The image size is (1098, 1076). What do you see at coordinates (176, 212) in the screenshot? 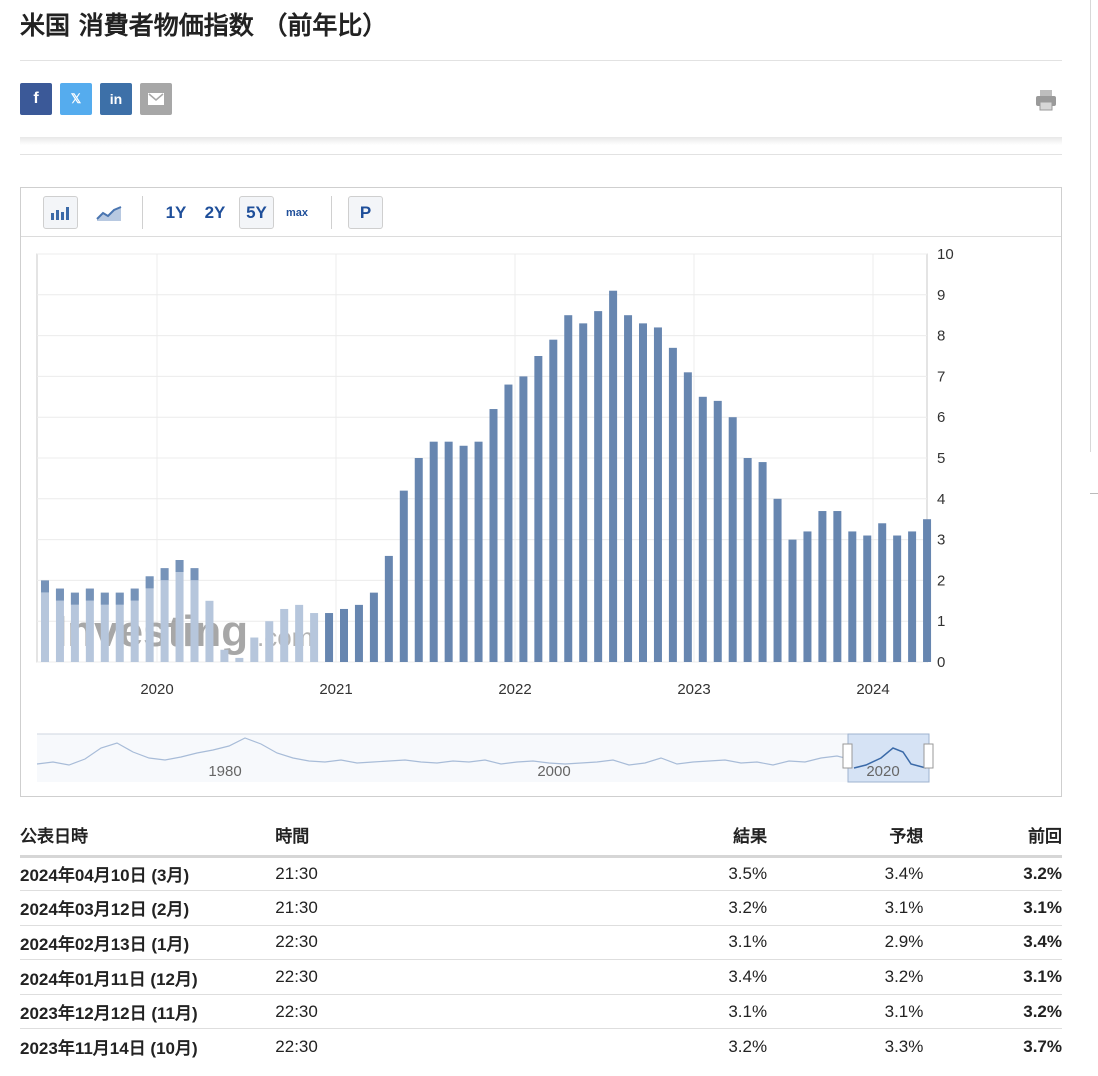
I see `period-1y-button: 1Y` at bounding box center [176, 212].